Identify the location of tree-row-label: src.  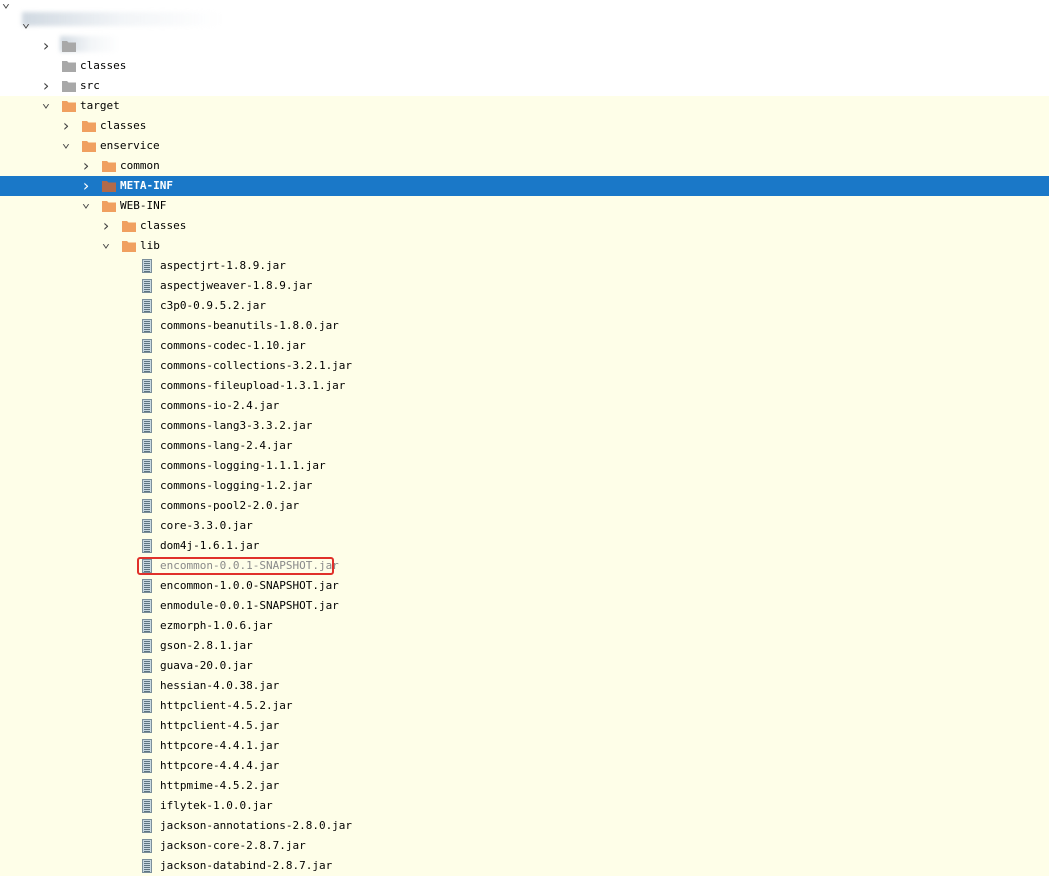
(90, 85).